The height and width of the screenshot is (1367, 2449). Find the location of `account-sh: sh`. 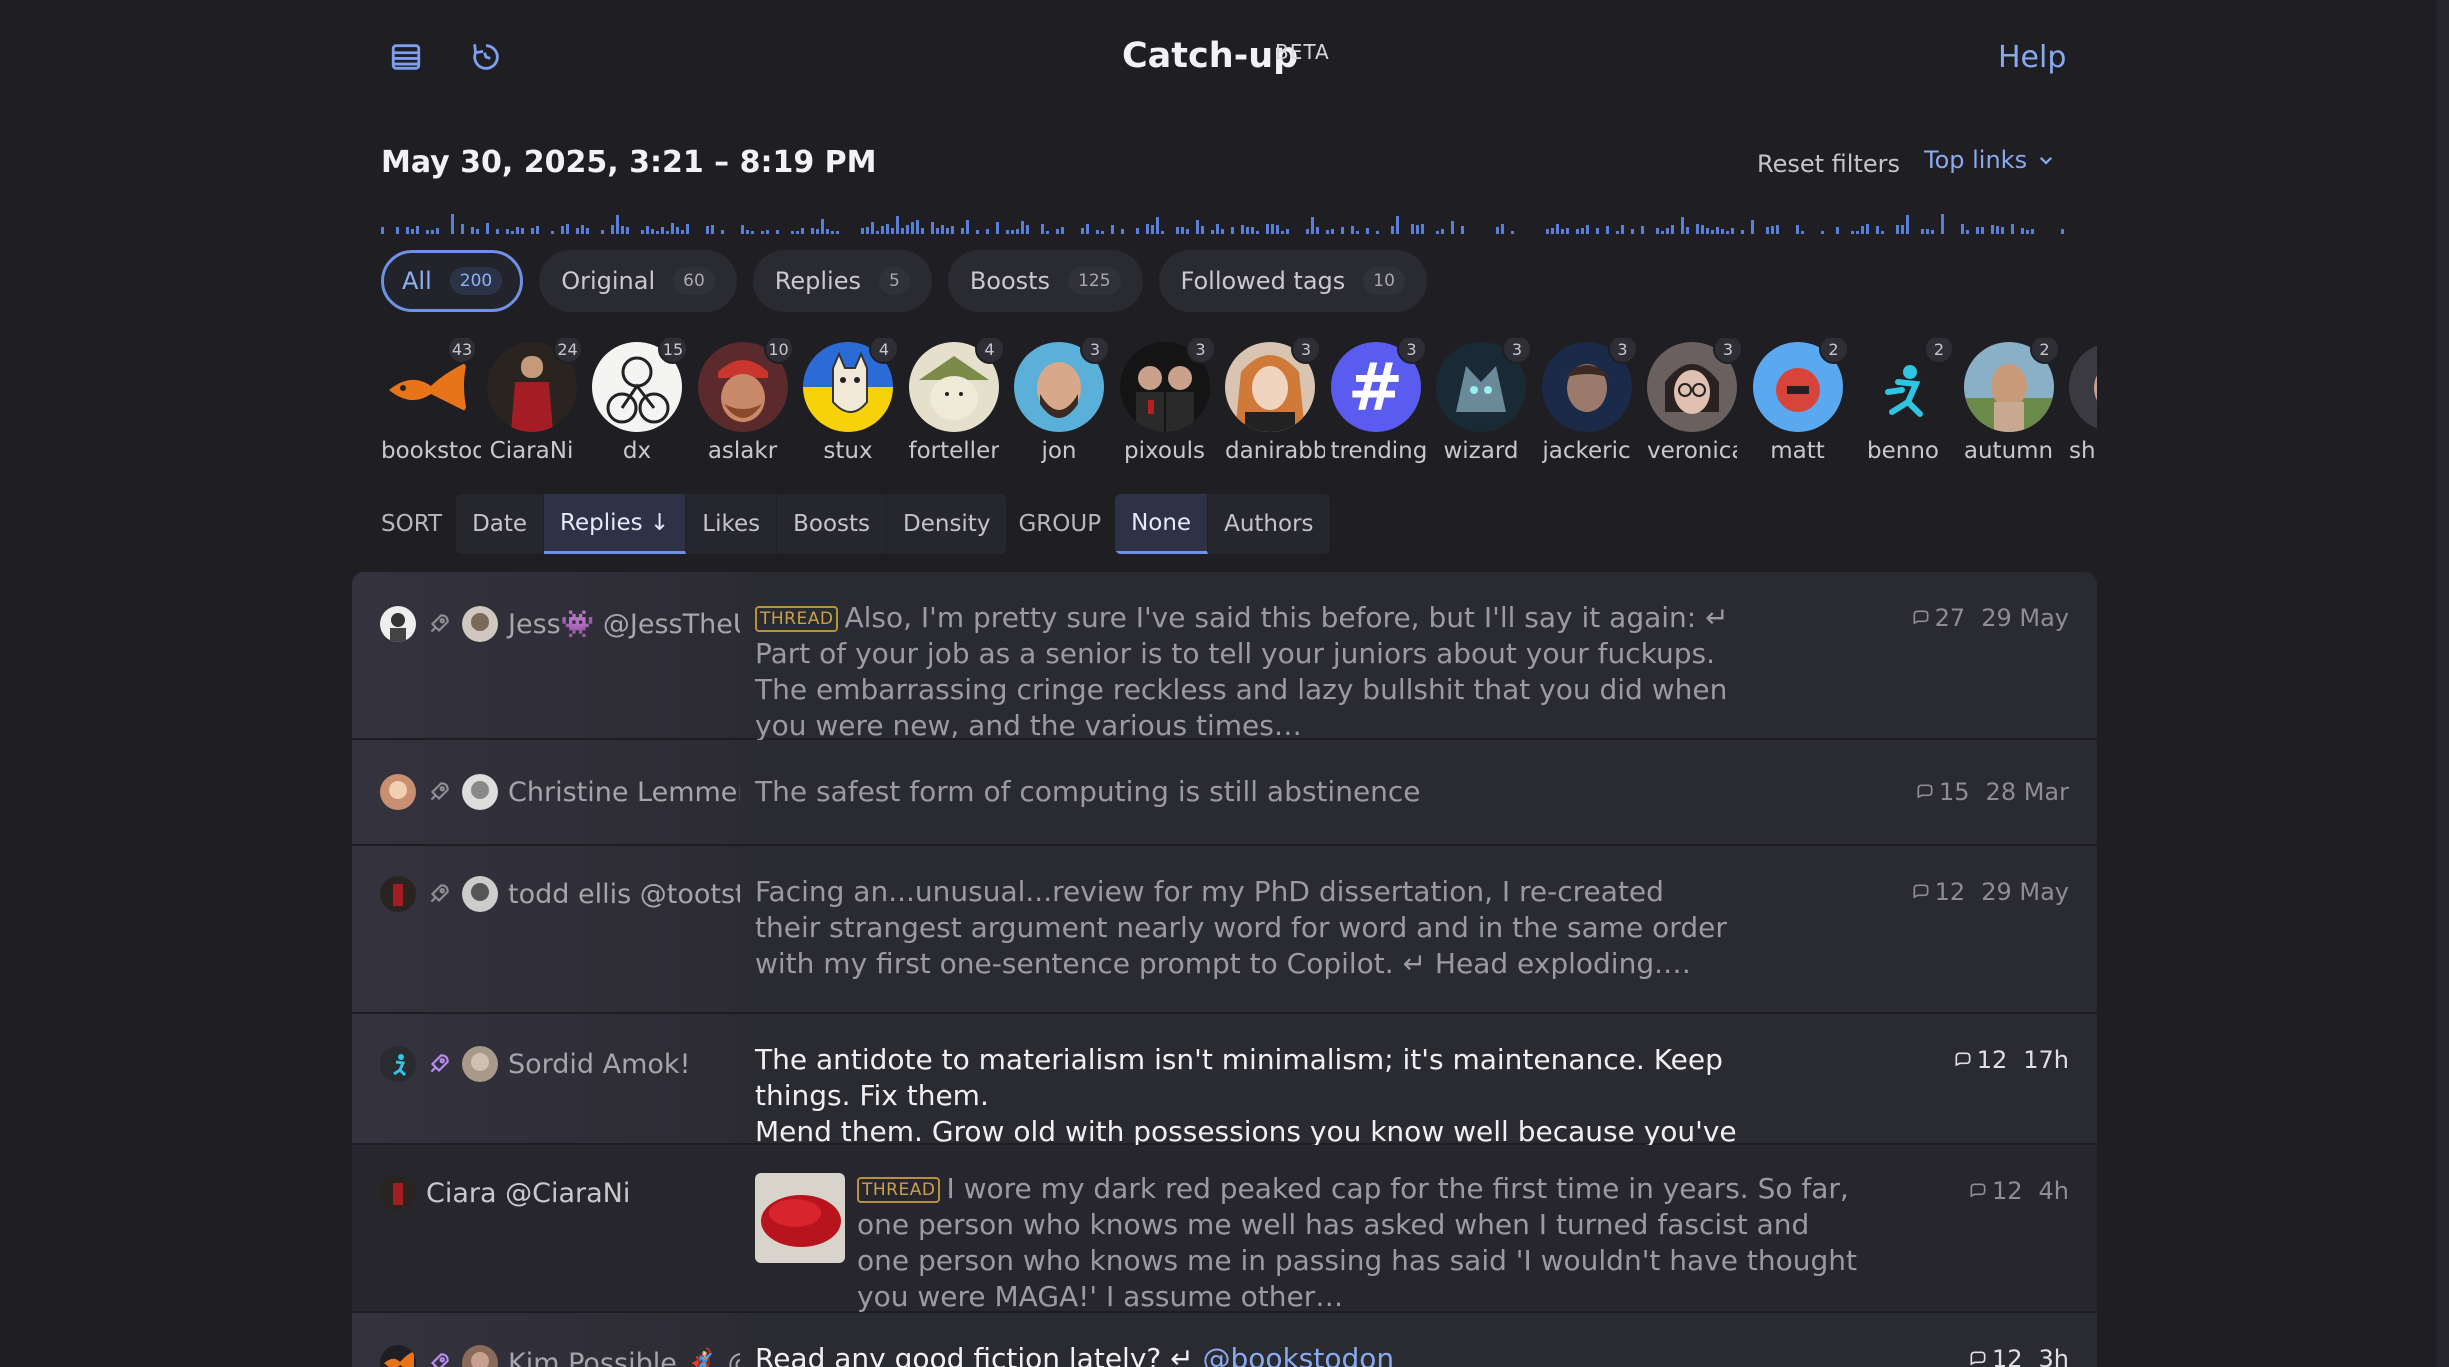

account-sh: sh is located at coordinates (2083, 404).